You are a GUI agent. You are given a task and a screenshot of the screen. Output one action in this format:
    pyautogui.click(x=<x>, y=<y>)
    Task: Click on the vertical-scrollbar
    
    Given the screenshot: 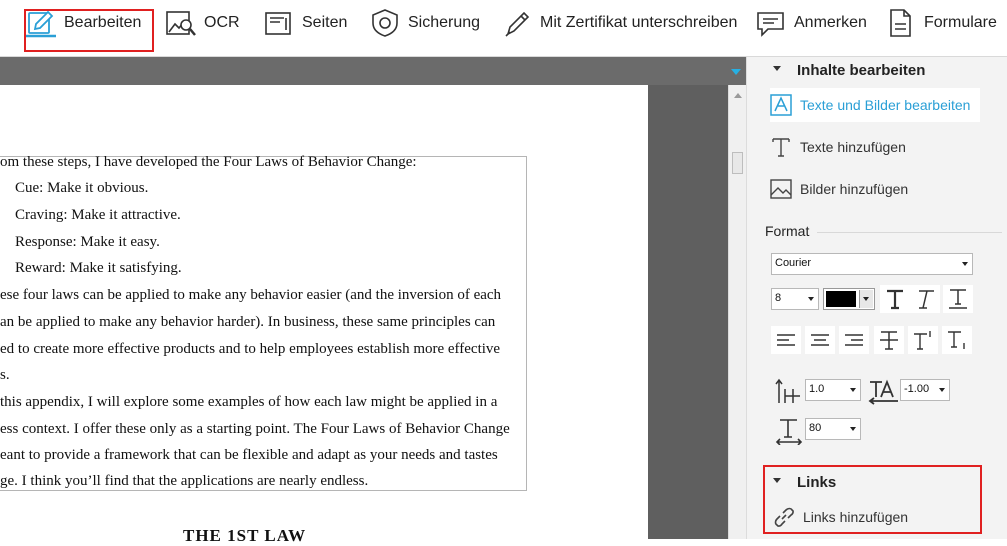 What is the action you would take?
    pyautogui.click(x=737, y=312)
    